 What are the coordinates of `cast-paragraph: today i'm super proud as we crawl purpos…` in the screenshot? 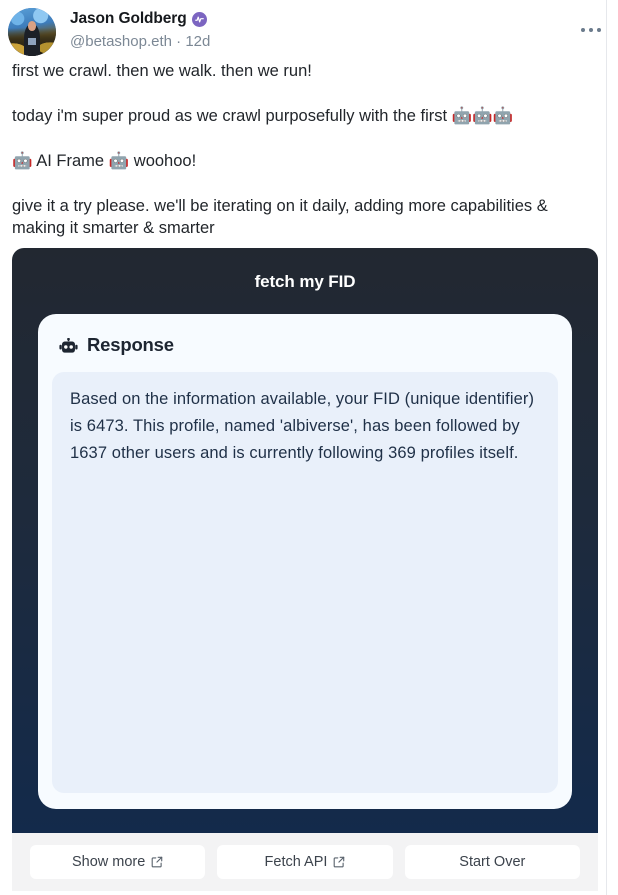 It's located at (263, 116).